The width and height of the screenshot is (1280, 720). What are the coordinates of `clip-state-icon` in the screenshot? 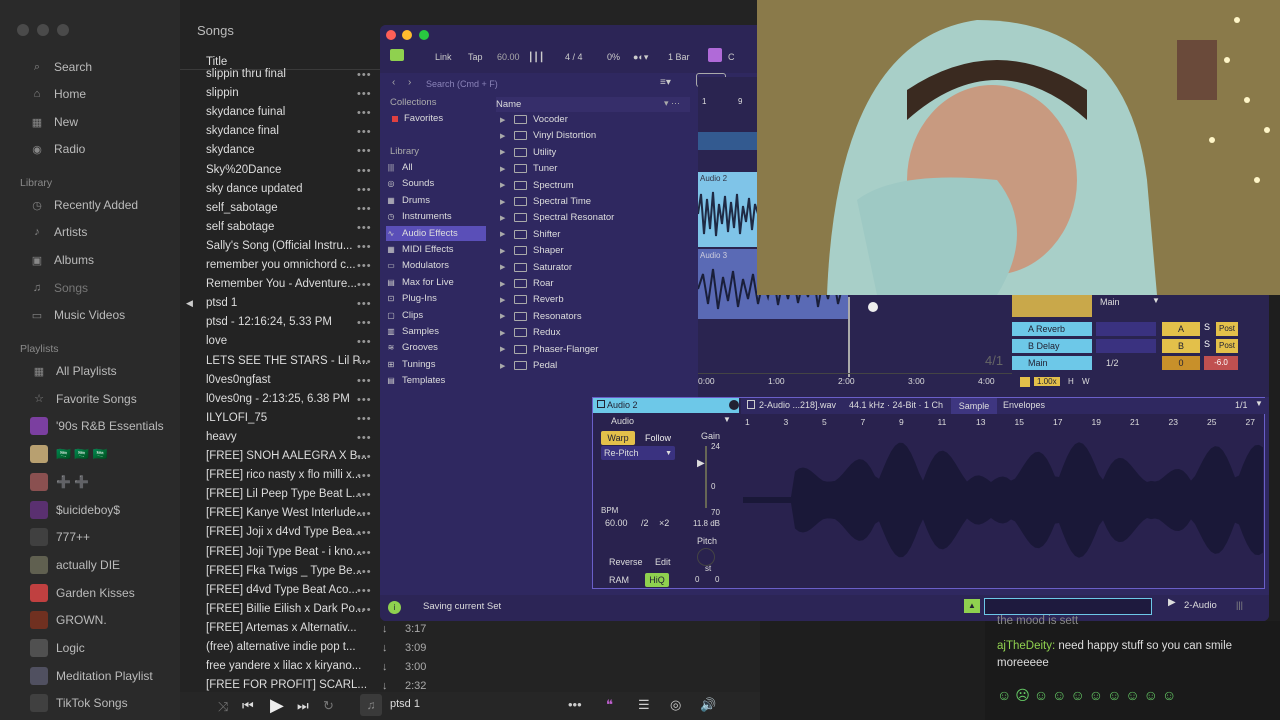 It's located at (734, 405).